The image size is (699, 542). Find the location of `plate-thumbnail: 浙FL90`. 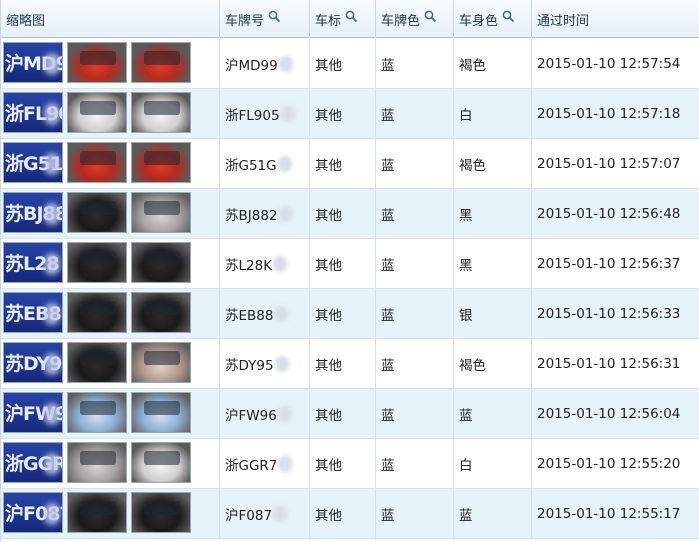

plate-thumbnail: 浙FL90 is located at coordinates (33, 112).